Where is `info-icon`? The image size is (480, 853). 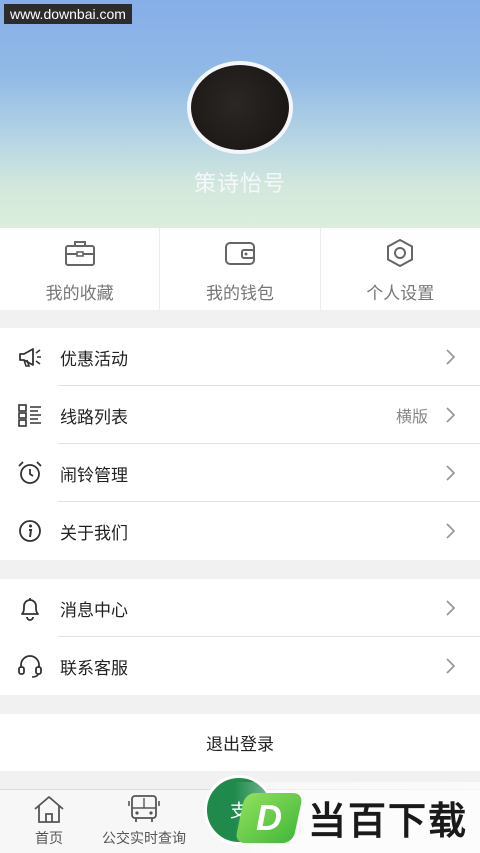
info-icon is located at coordinates (30, 531).